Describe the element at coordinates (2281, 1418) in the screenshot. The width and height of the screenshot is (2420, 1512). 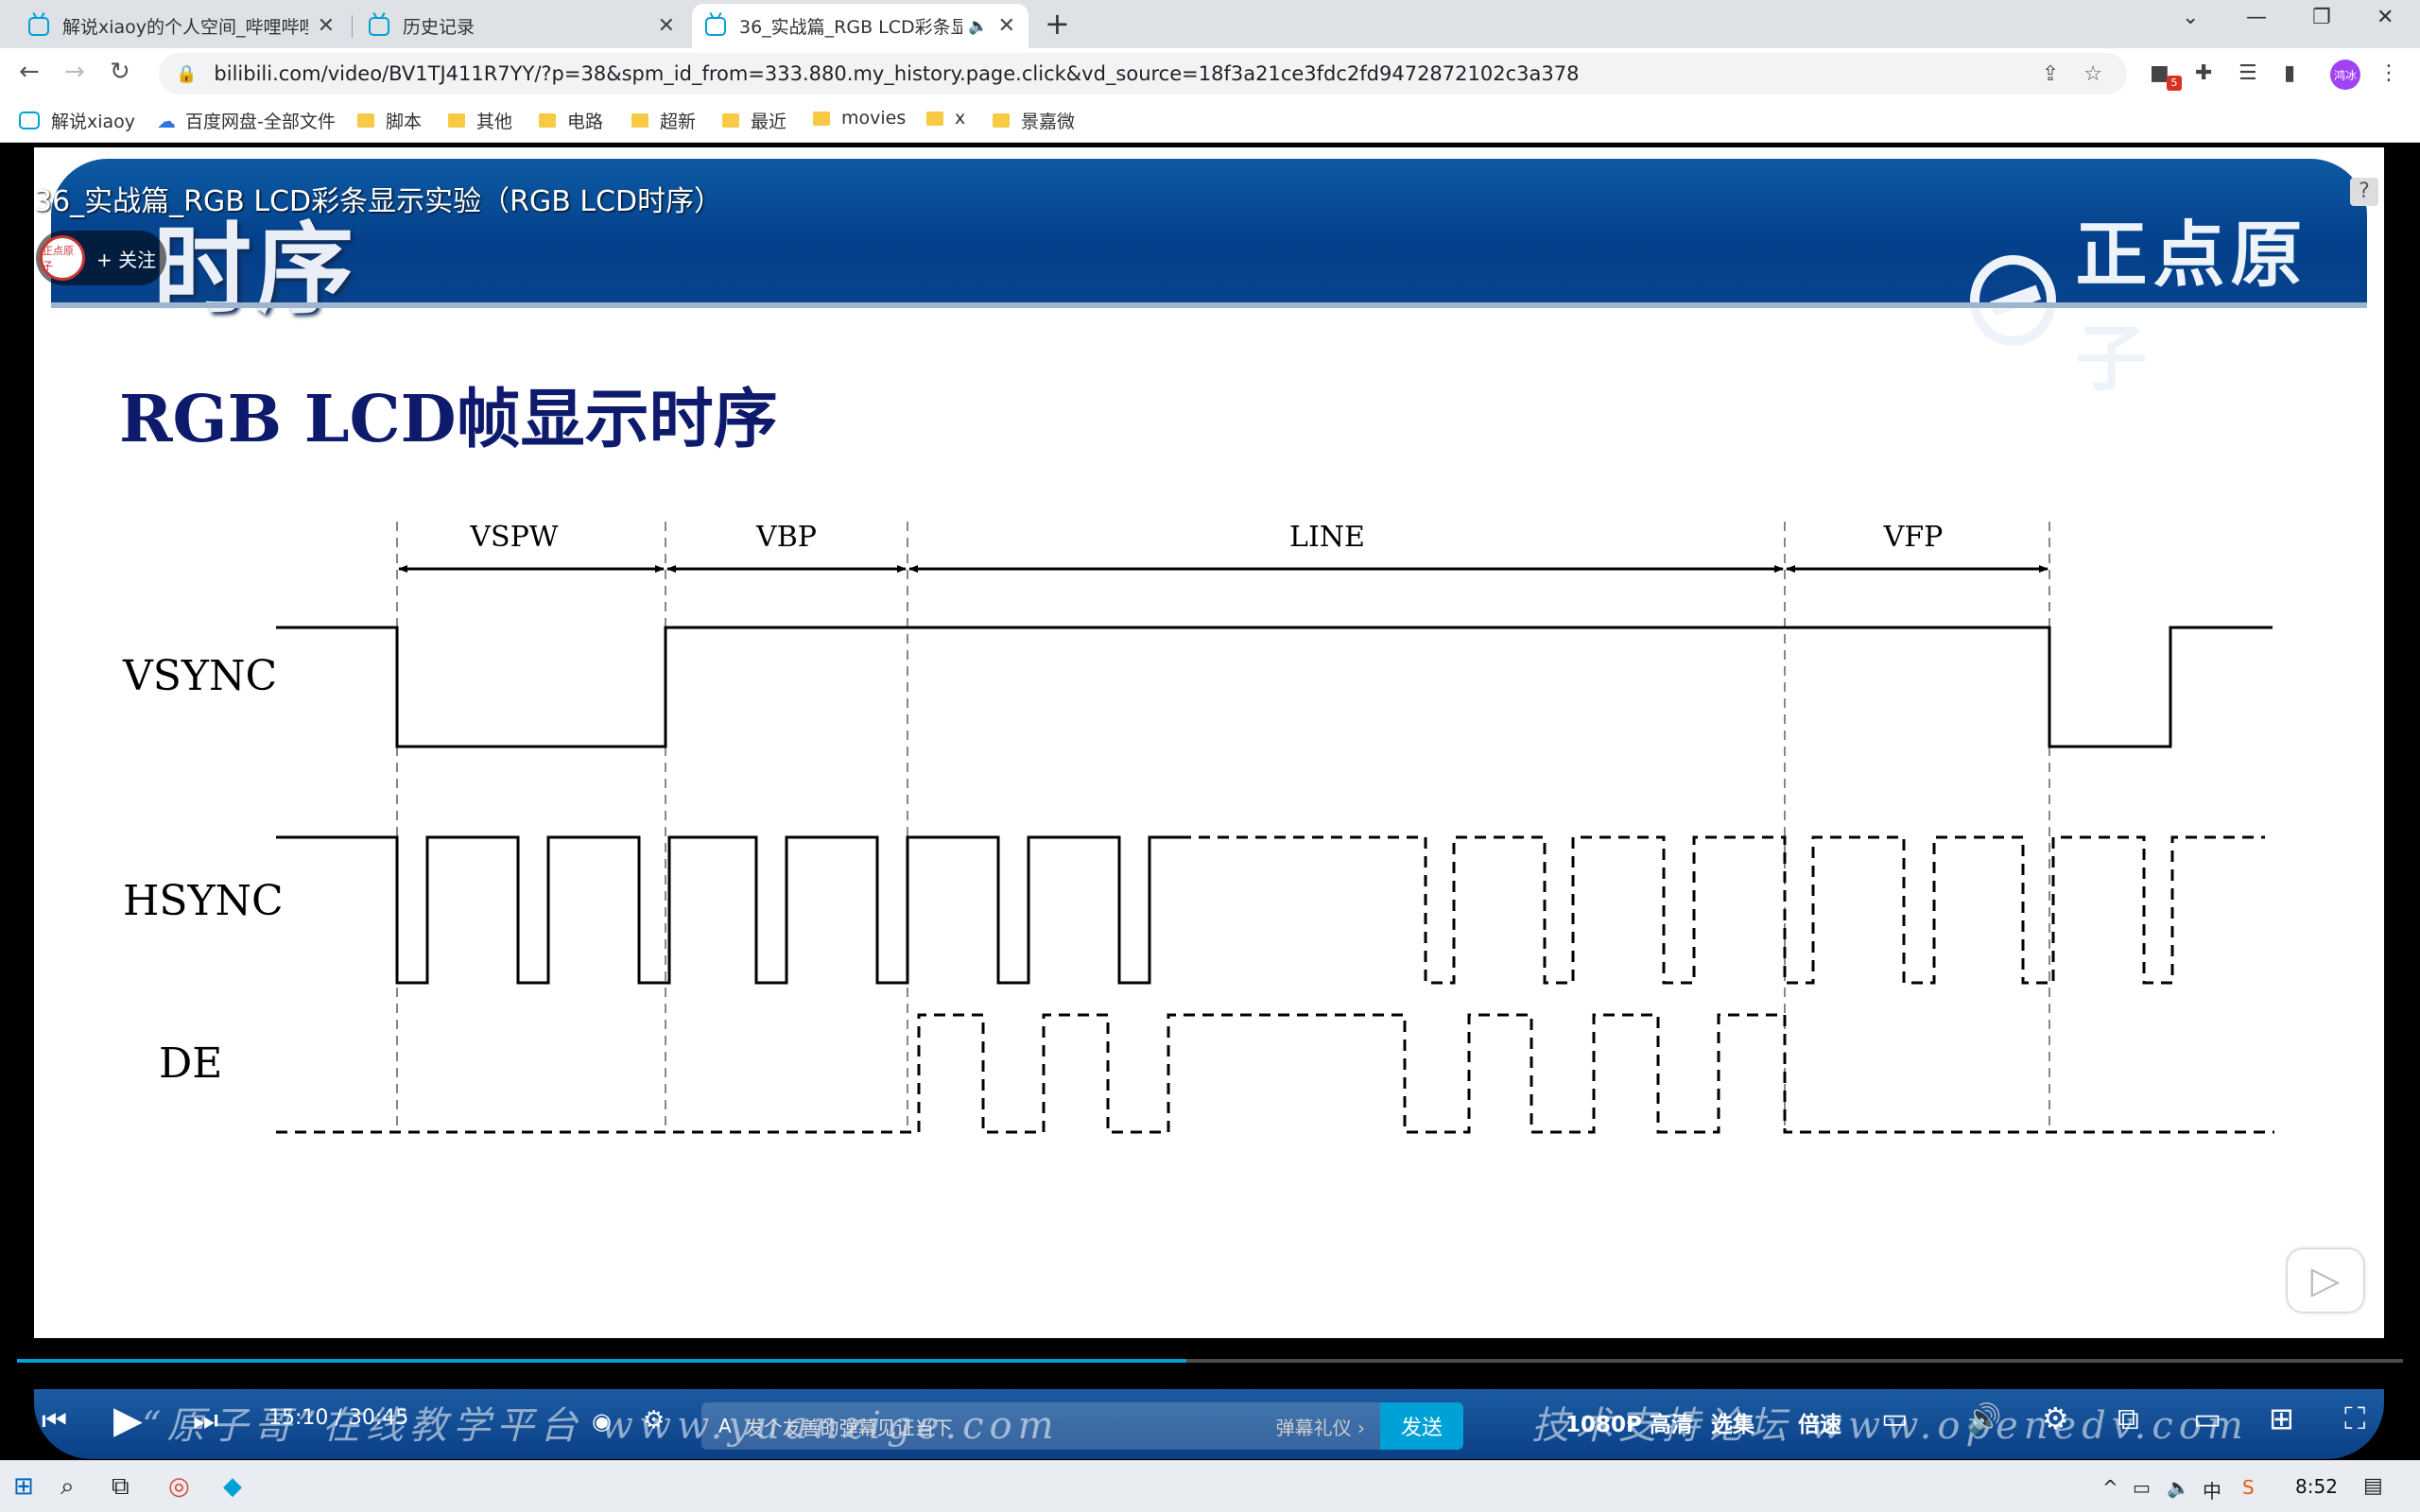
I see `web-fullscreen-icon: ⊞` at that location.